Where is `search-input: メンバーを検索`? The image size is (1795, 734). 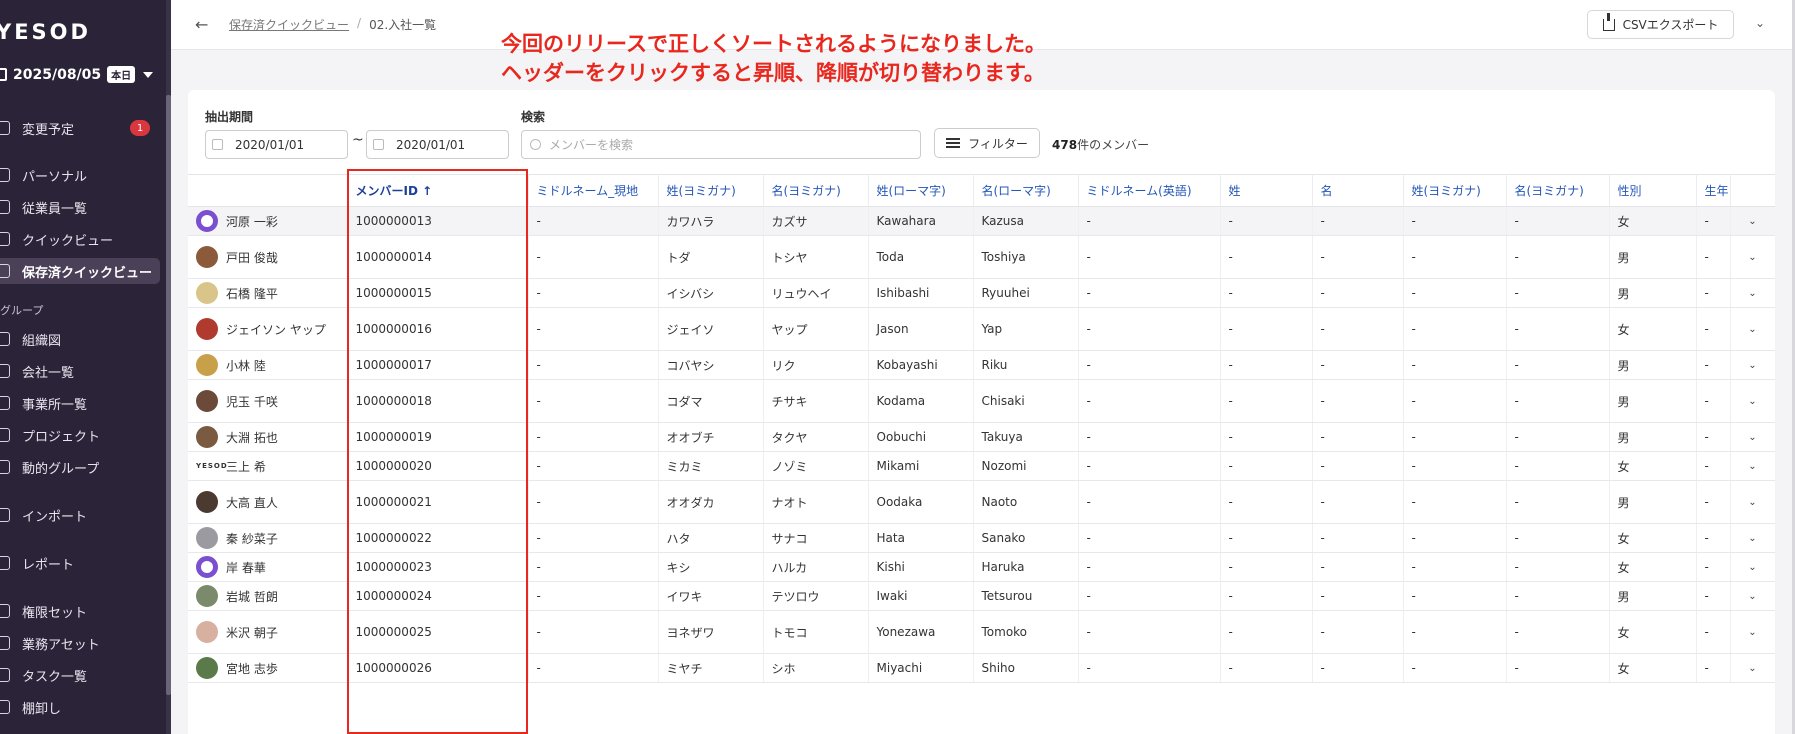 search-input: メンバーを検索 is located at coordinates (721, 144).